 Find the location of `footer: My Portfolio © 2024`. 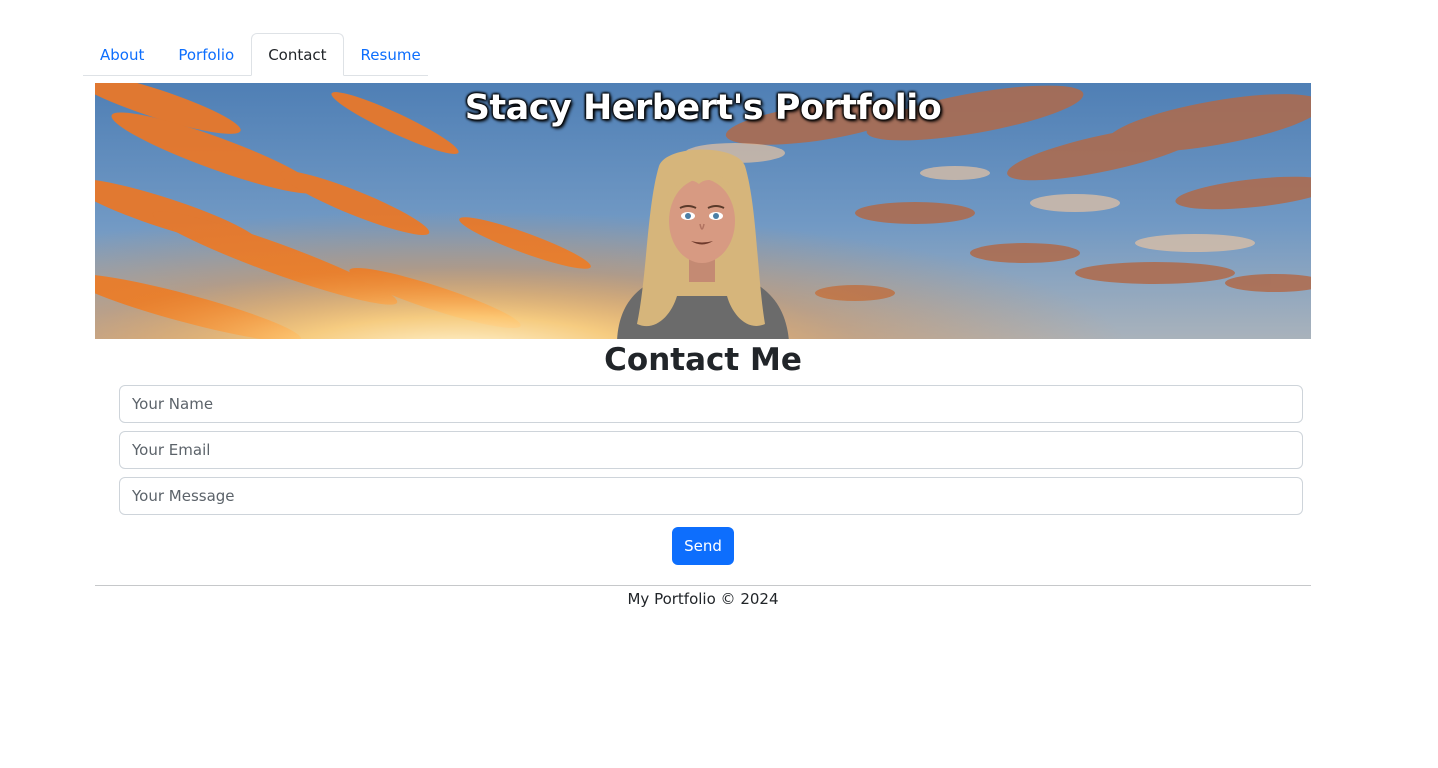

footer: My Portfolio © 2024 is located at coordinates (703, 599).